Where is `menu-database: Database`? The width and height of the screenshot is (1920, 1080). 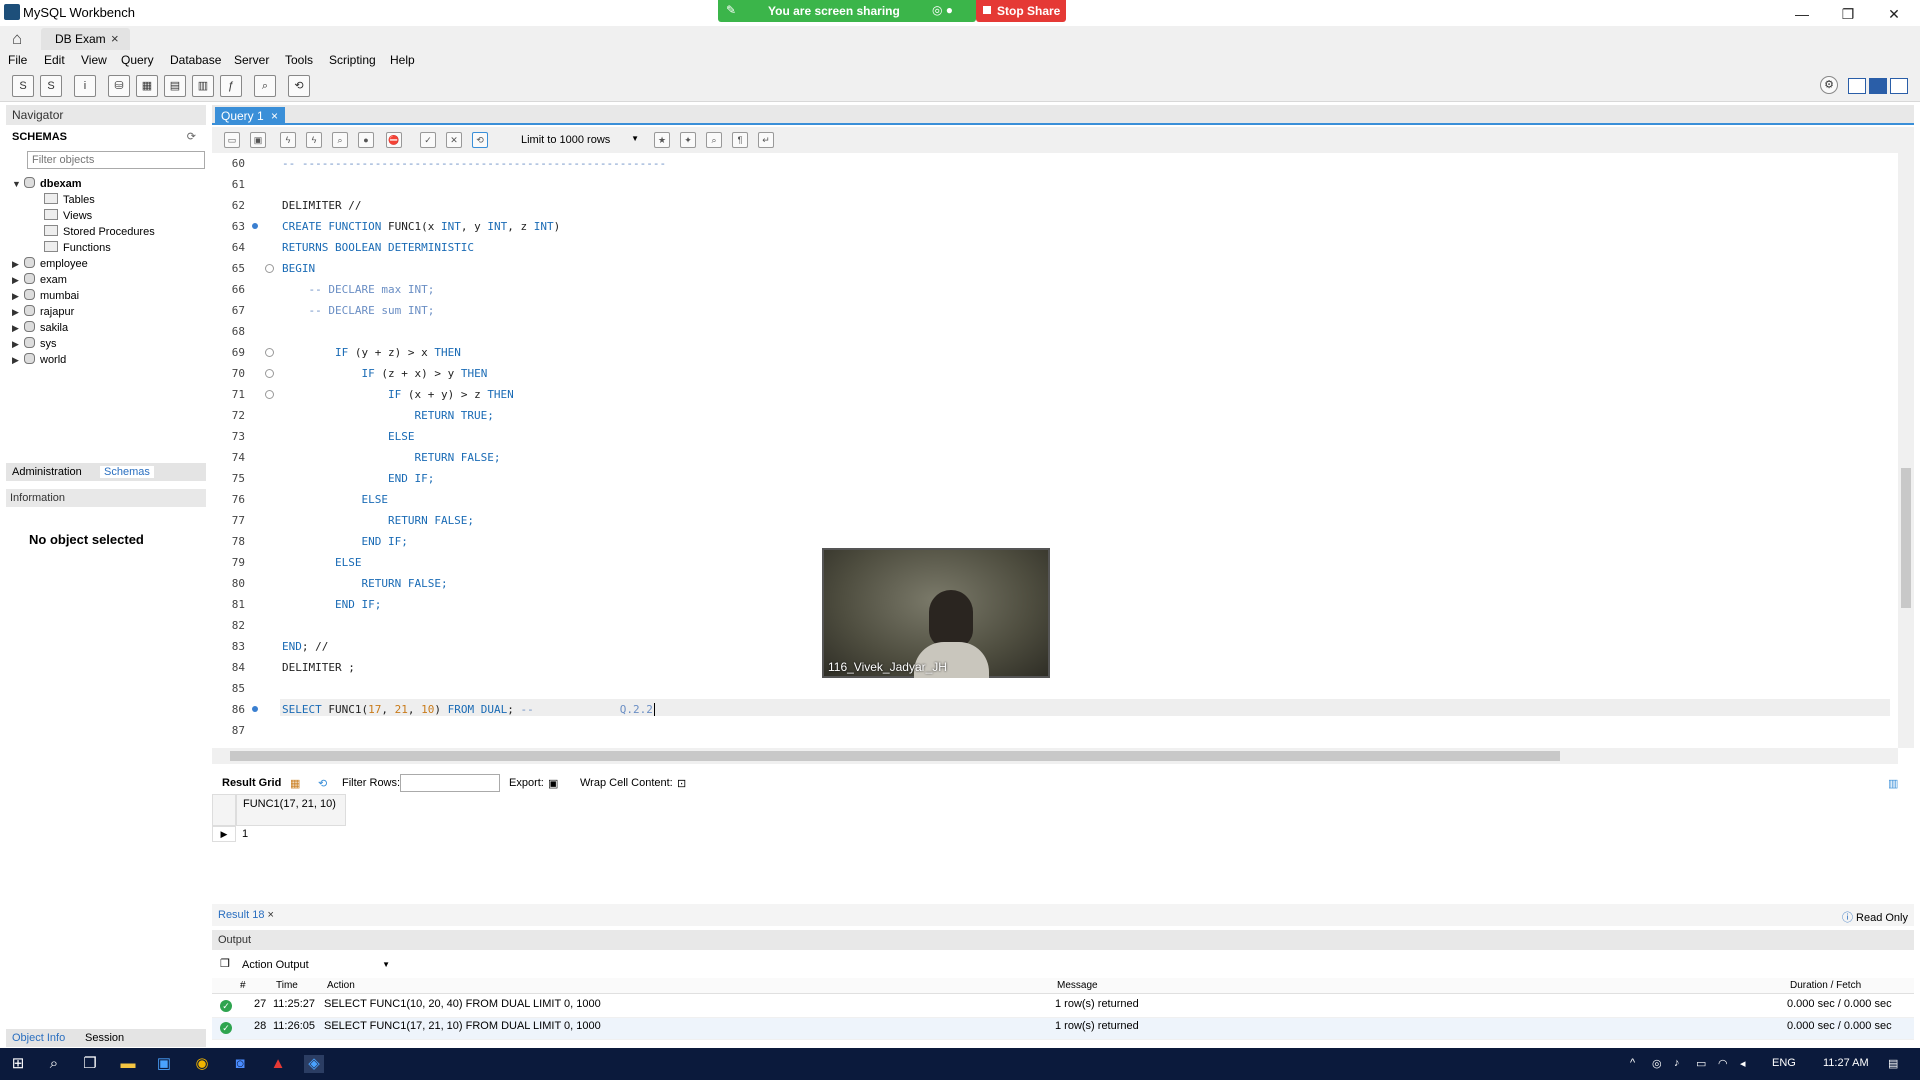
menu-database: Database is located at coordinates (195, 60).